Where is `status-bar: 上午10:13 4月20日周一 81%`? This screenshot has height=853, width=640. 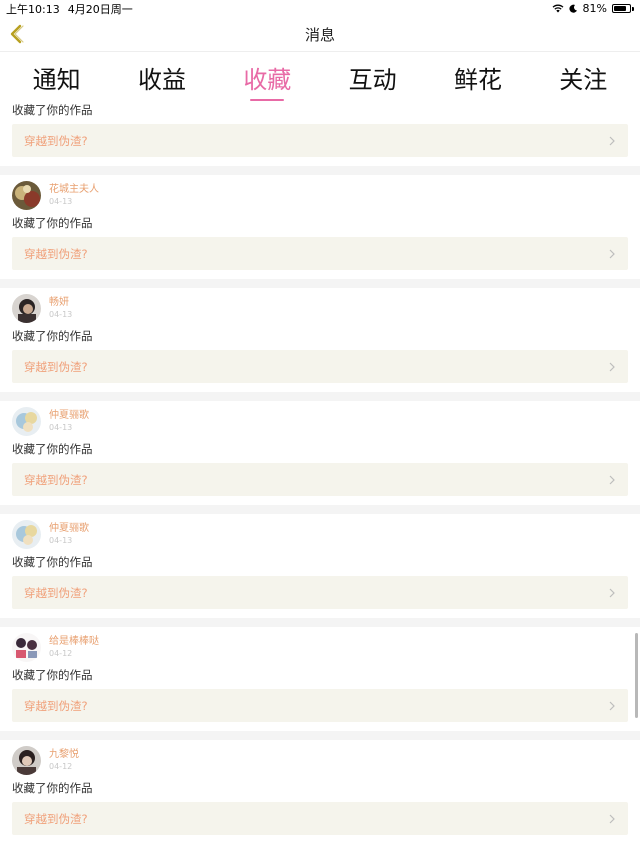
status-bar: 上午10:13 4月20日周一 81% is located at coordinates (320, 8).